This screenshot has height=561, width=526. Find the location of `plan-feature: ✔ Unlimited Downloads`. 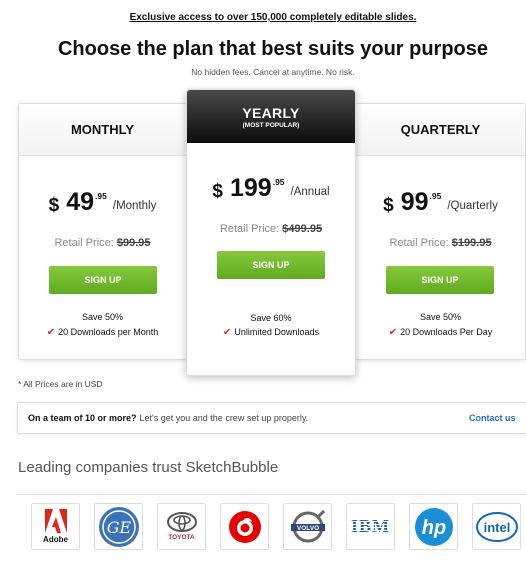

plan-feature: ✔ Unlimited Downloads is located at coordinates (271, 332).